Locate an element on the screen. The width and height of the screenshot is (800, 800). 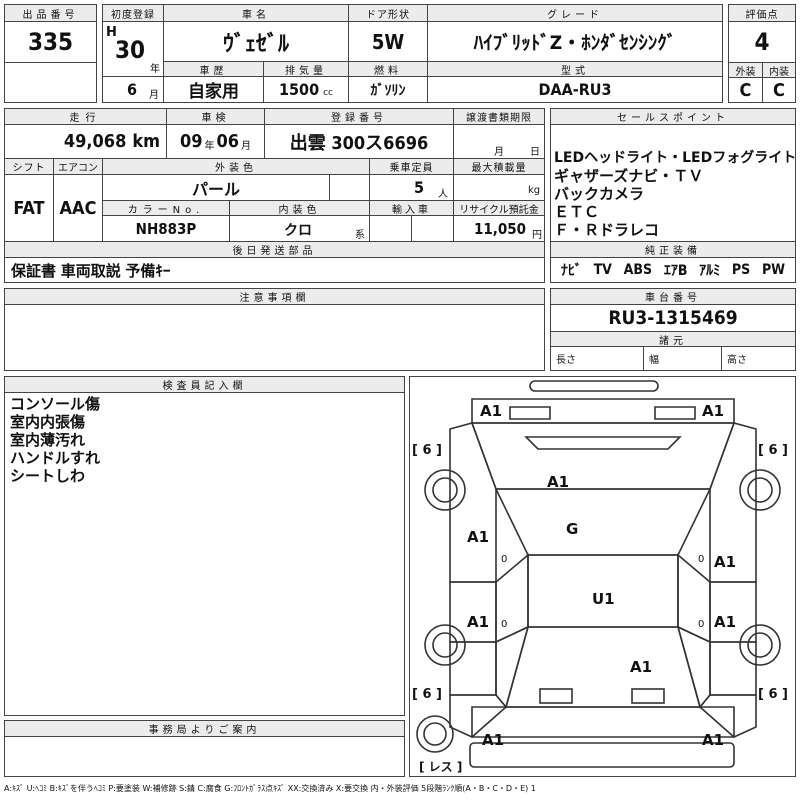
mileage: 49,068 is located at coordinates (95, 141).